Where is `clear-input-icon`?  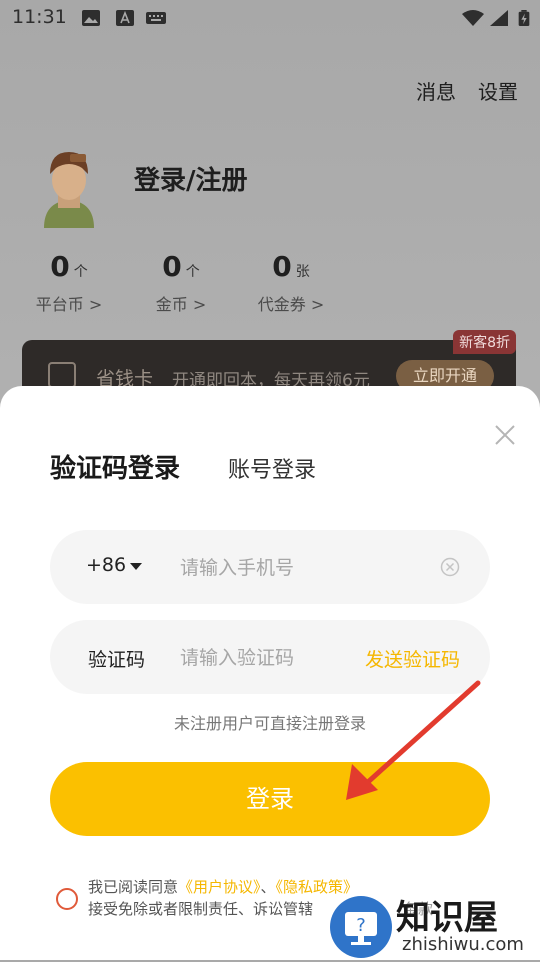 clear-input-icon is located at coordinates (450, 567).